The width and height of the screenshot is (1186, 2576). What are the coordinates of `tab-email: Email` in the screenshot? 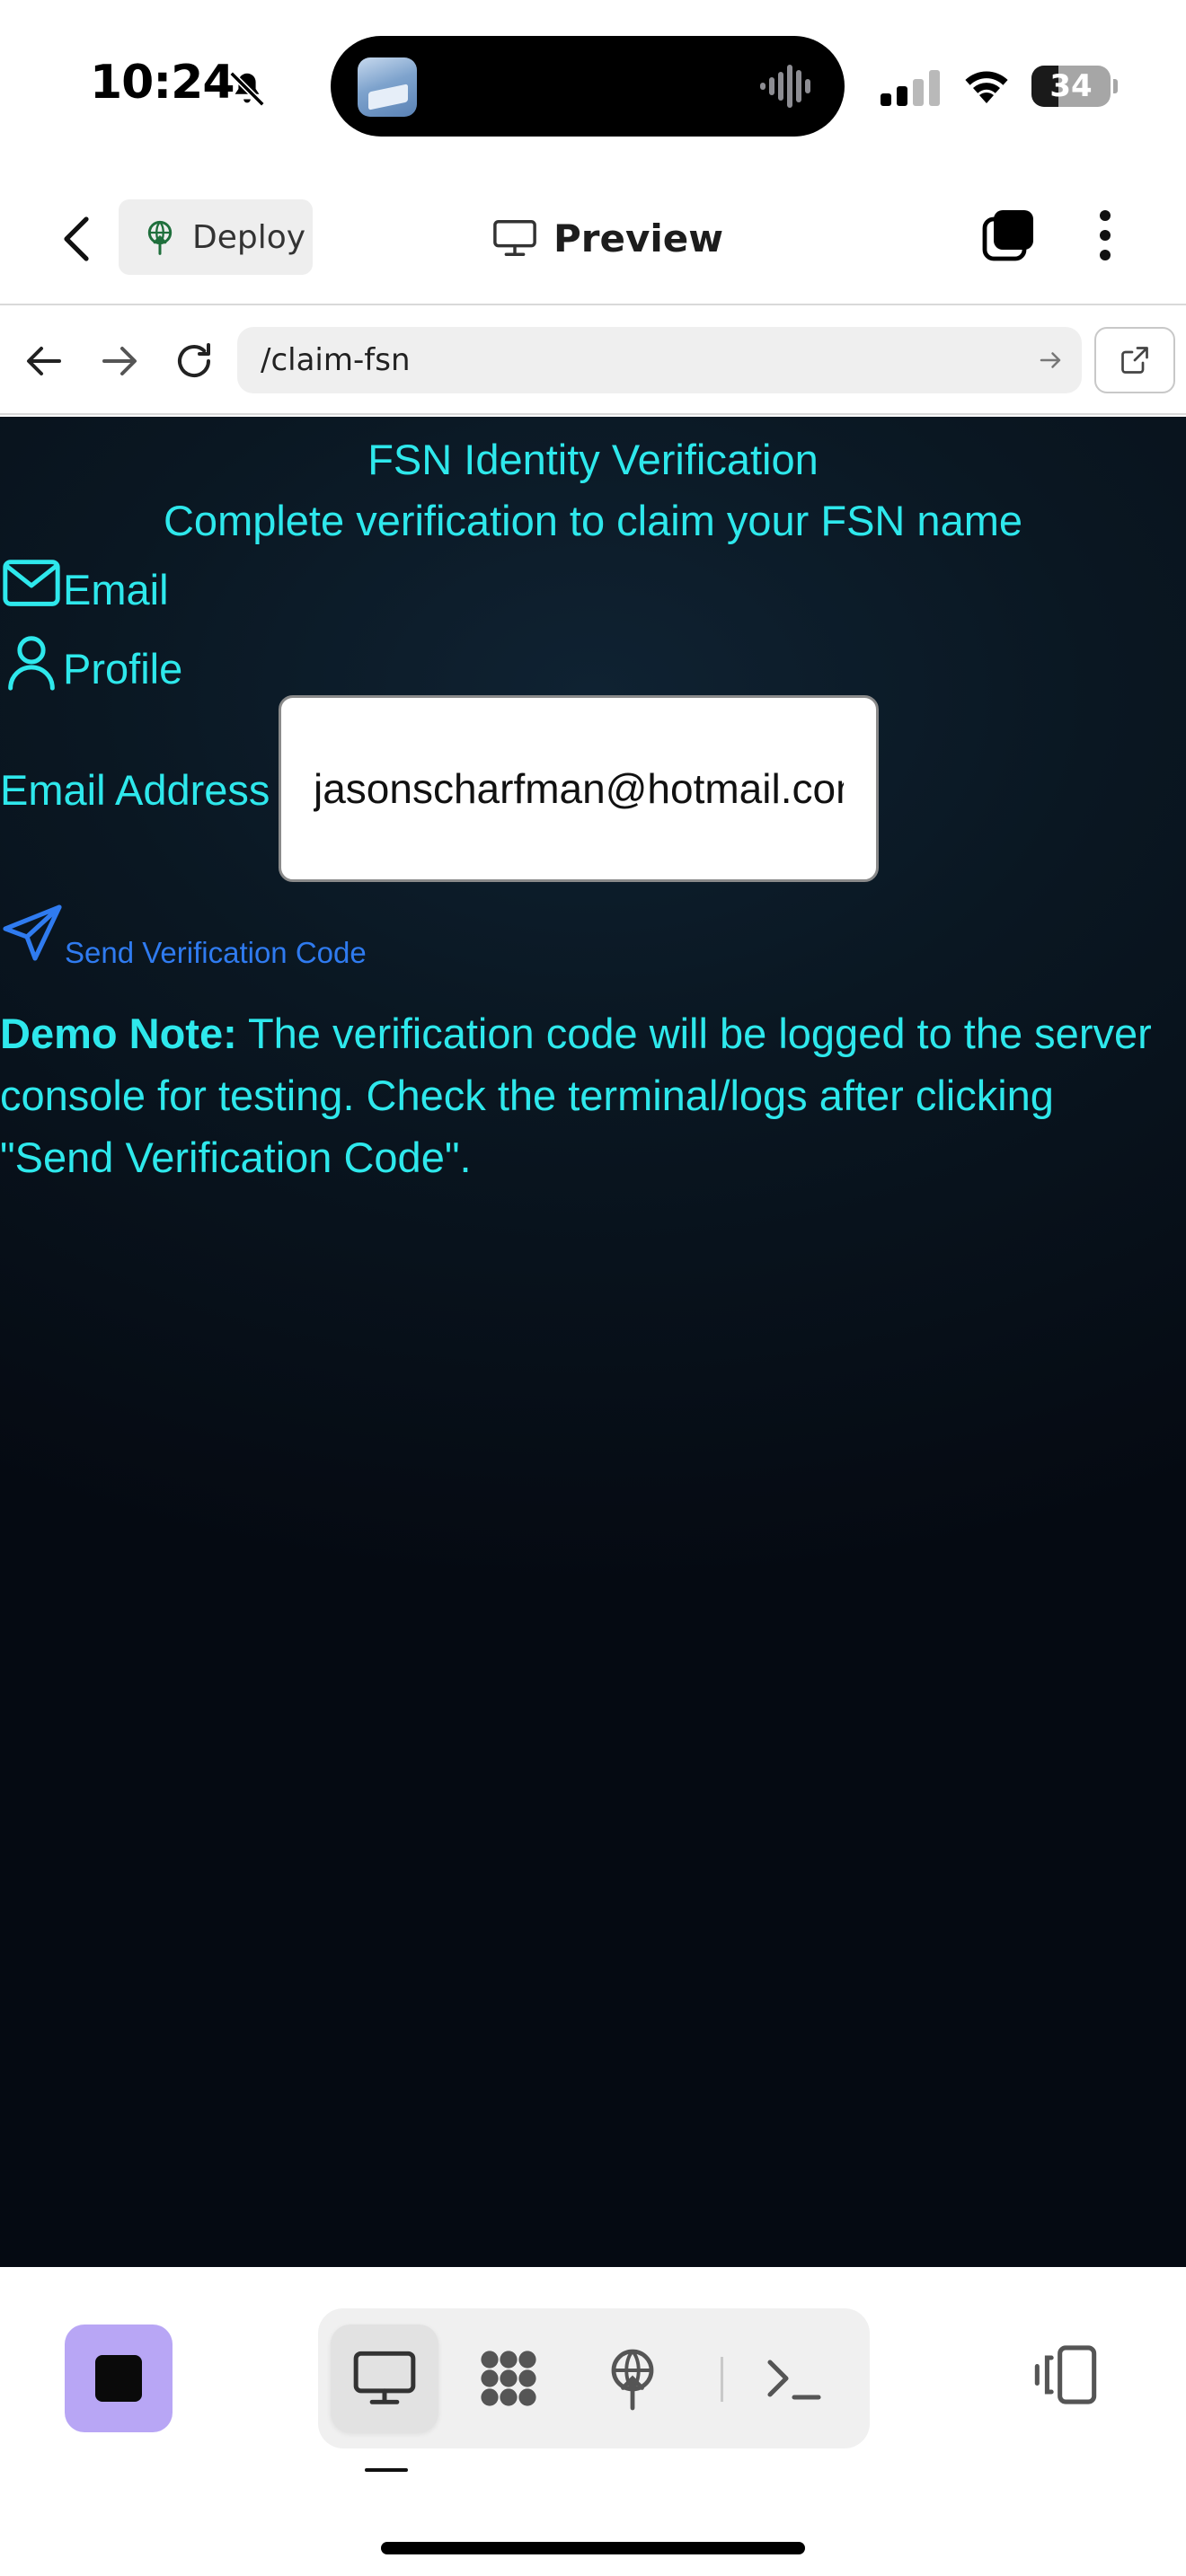 It's located at (84, 578).